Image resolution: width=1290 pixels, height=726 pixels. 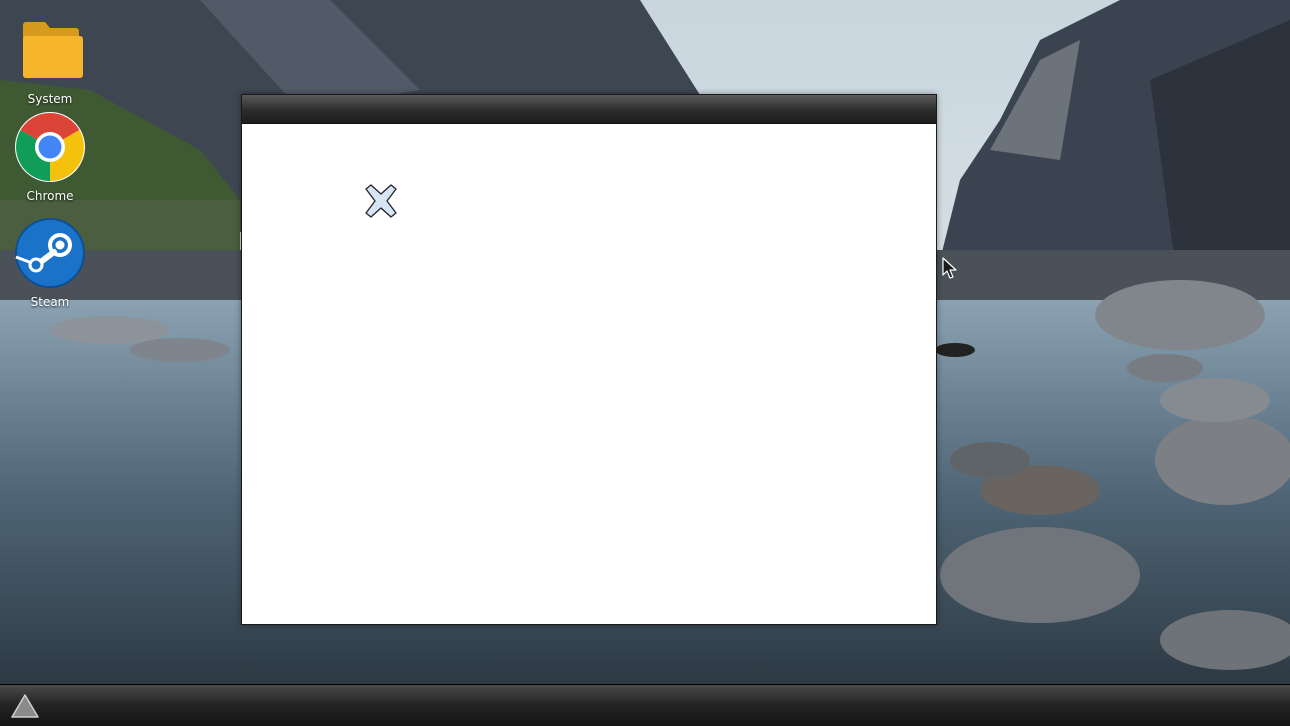 I want to click on desktop-icon-chrome: Chrome, so click(x=50, y=157).